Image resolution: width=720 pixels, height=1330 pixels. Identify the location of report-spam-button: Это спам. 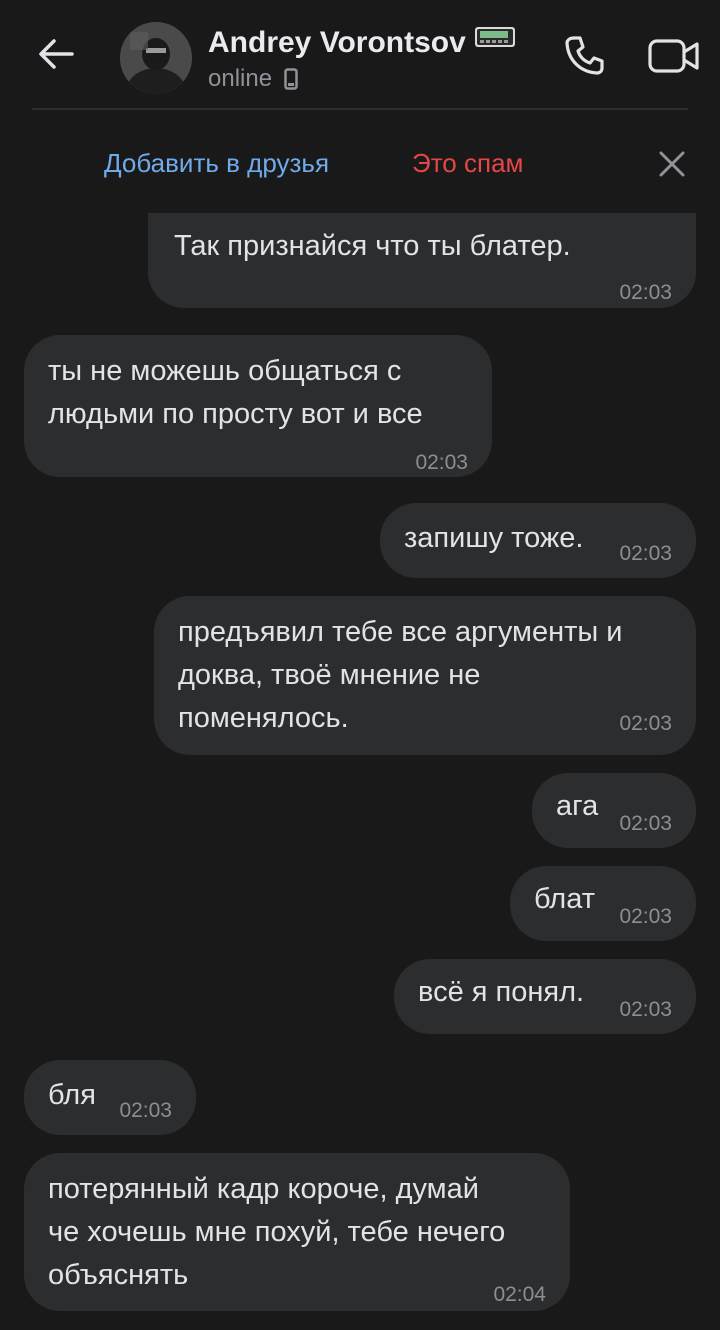
(467, 163).